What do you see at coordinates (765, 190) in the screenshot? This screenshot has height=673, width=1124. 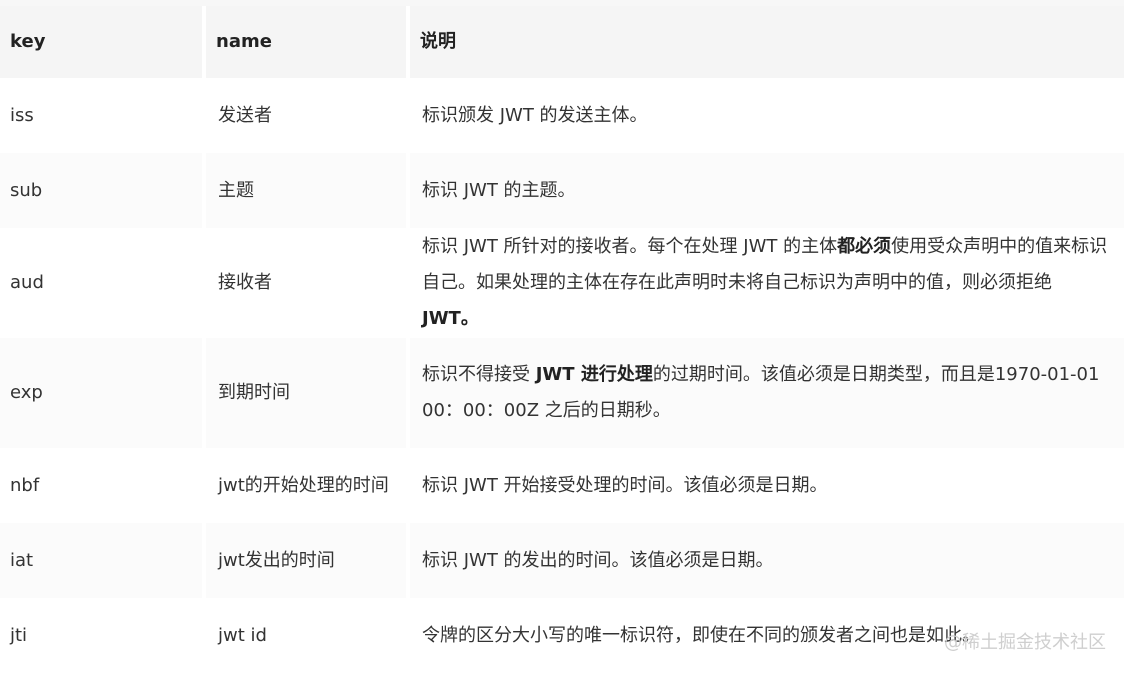 I see `cell-description: 标识 JWT 的主题。` at bounding box center [765, 190].